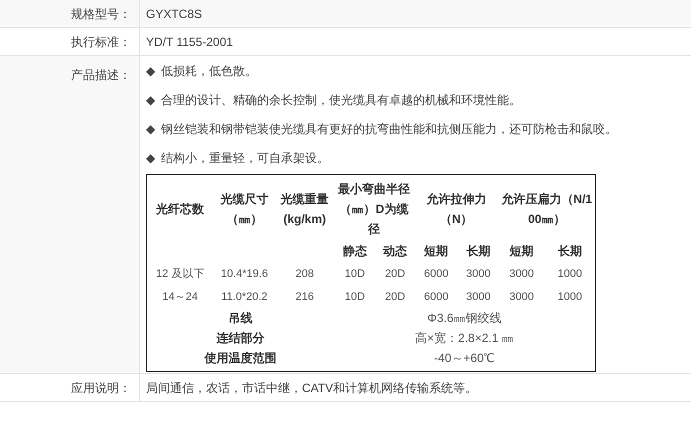 This screenshot has width=691, height=421. I want to click on description-text: 低损耗，低色散。, so click(209, 71).